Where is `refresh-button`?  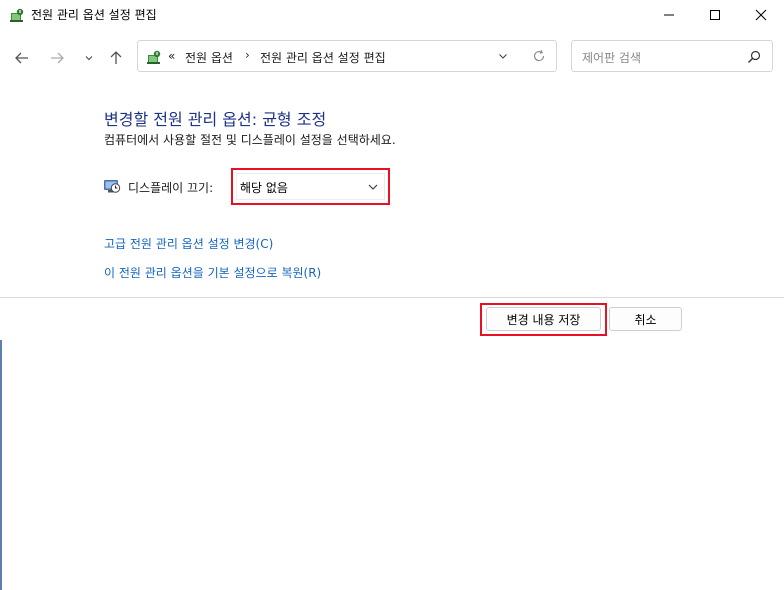 refresh-button is located at coordinates (539, 56).